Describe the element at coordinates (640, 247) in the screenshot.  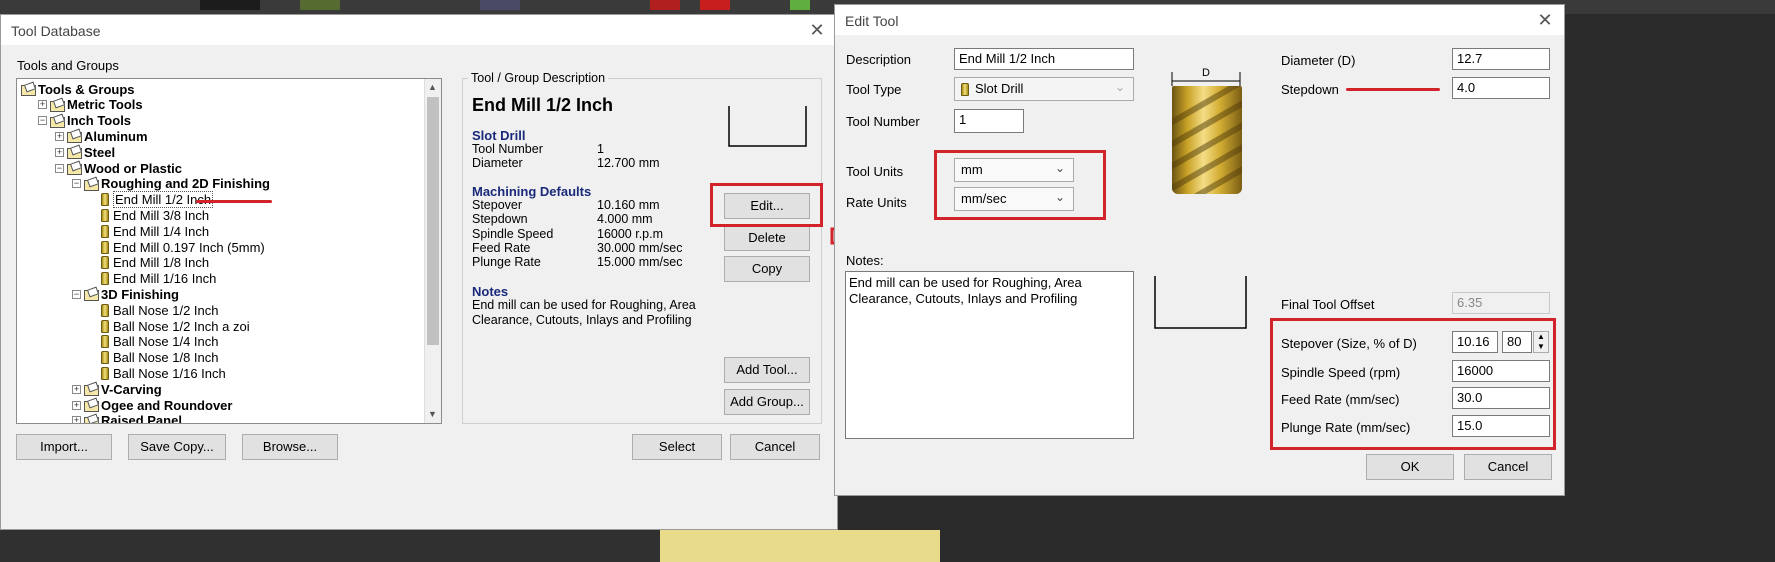
I see `detail-value: 30.000 mm/sec` at that location.